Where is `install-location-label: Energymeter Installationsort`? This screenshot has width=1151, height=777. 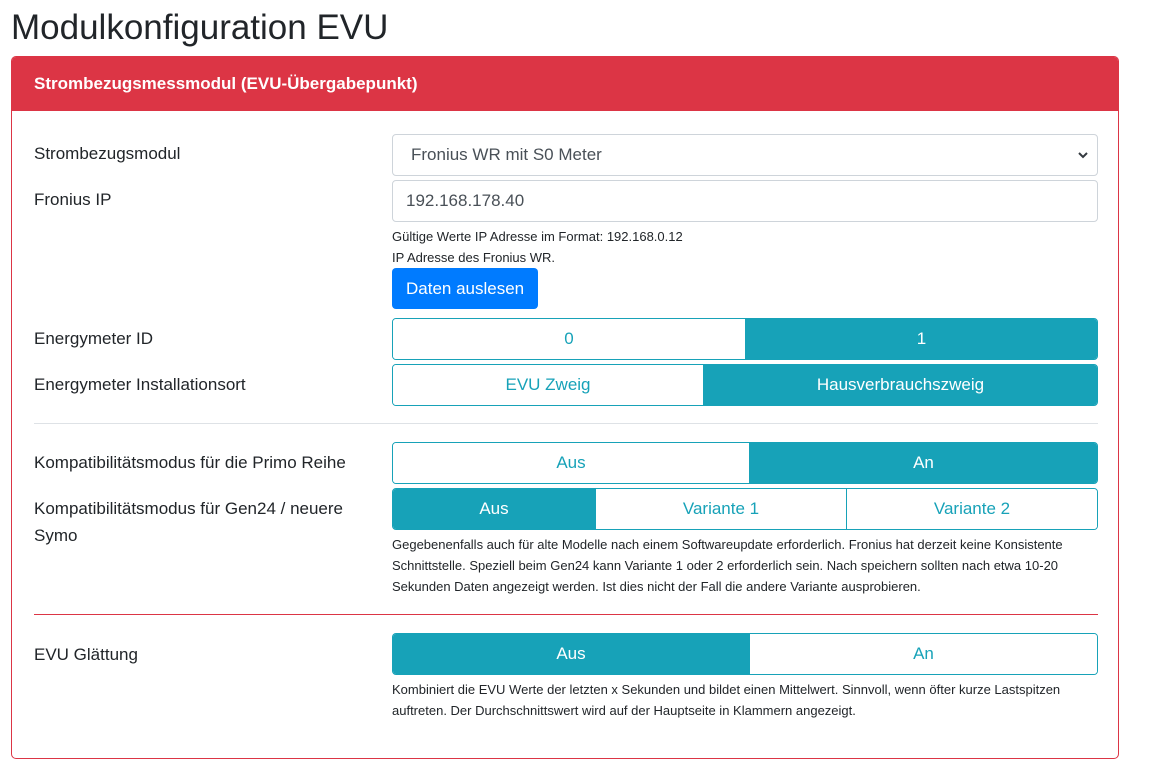
install-location-label: Energymeter Installationsort is located at coordinates (140, 384).